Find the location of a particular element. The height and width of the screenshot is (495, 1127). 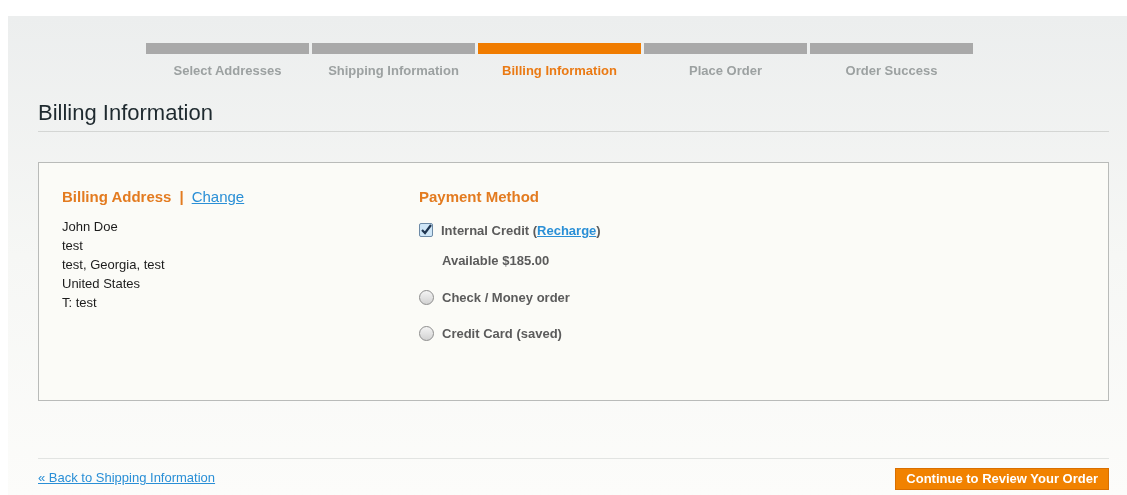

progress-step-label: Order Success is located at coordinates (891, 71).